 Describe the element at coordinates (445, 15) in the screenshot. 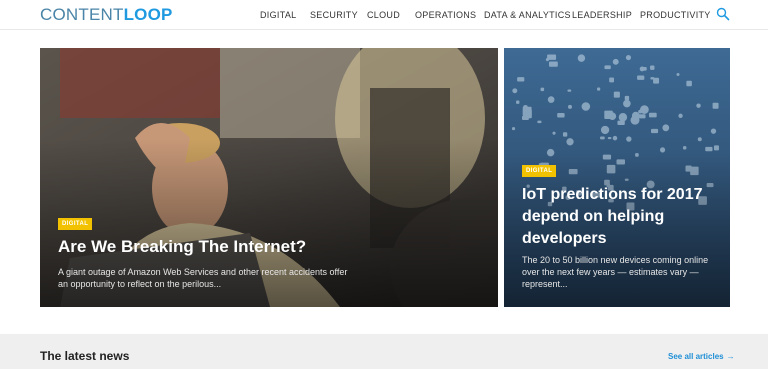

I see `nav-operations: OPERATIONS` at that location.